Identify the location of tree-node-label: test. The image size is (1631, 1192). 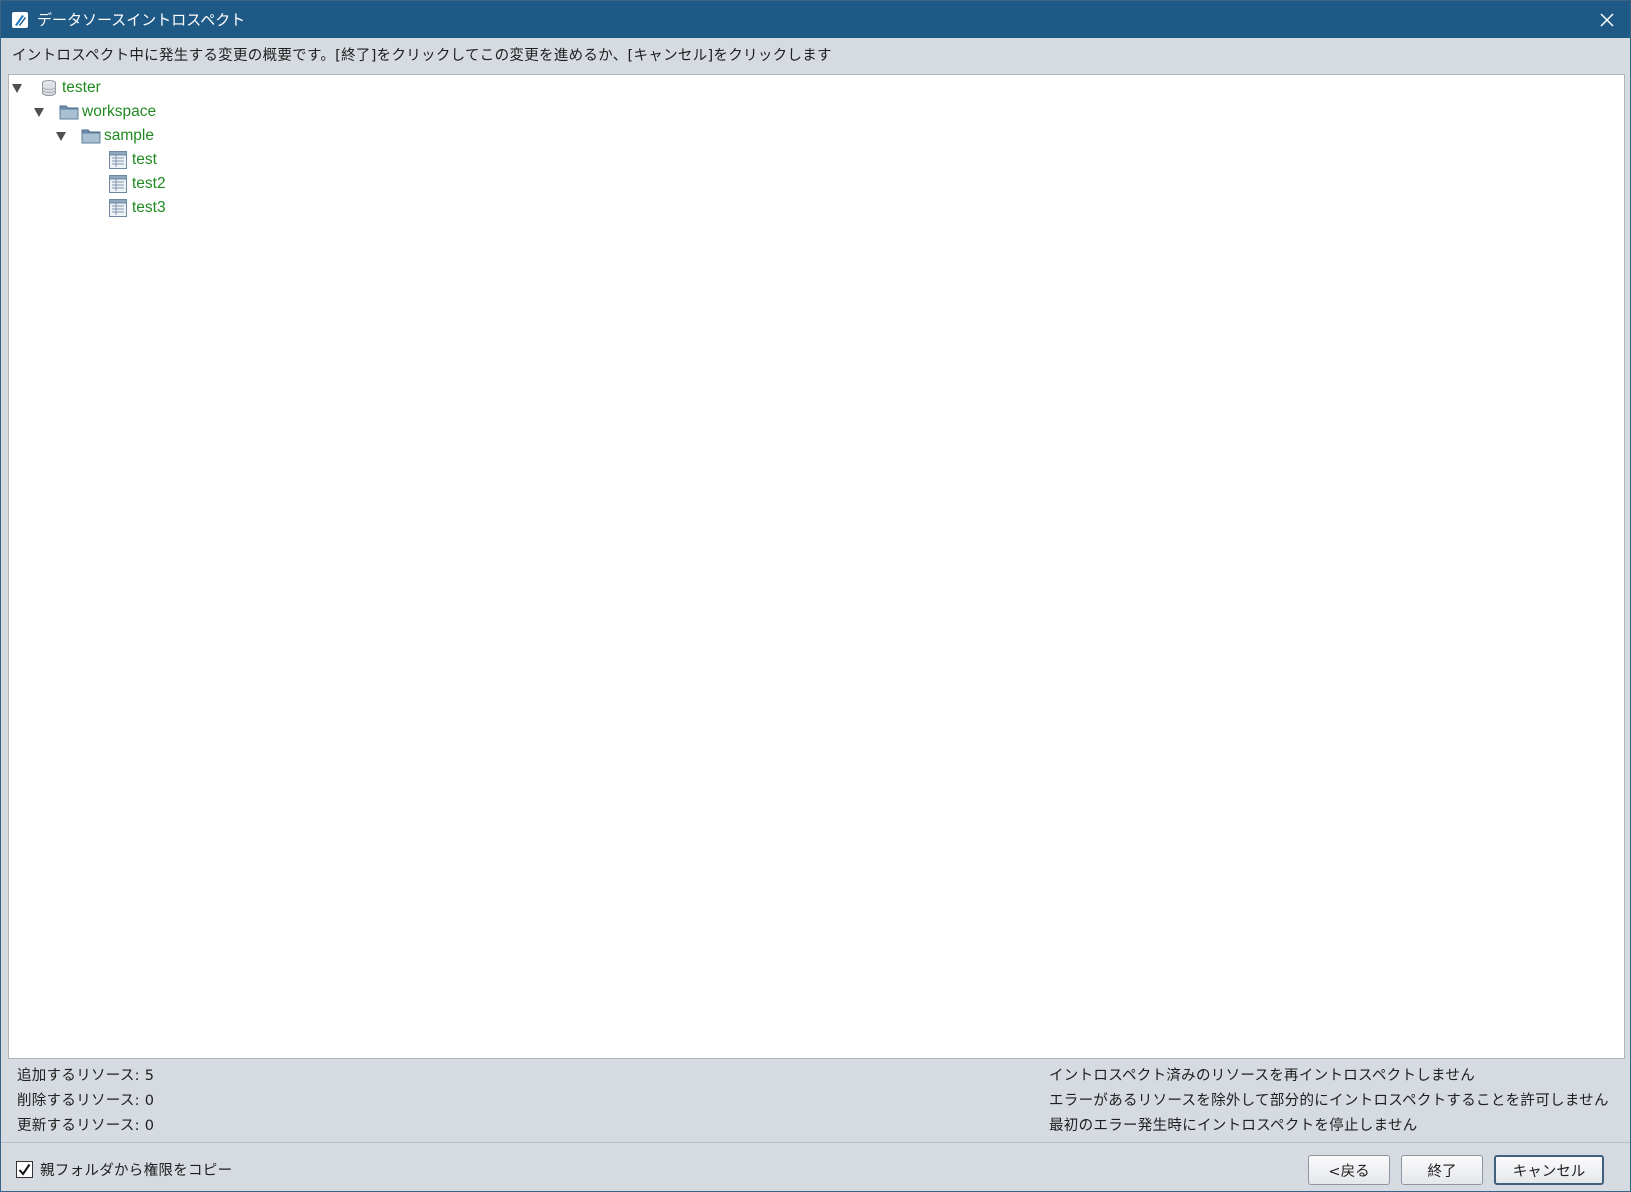
(144, 160).